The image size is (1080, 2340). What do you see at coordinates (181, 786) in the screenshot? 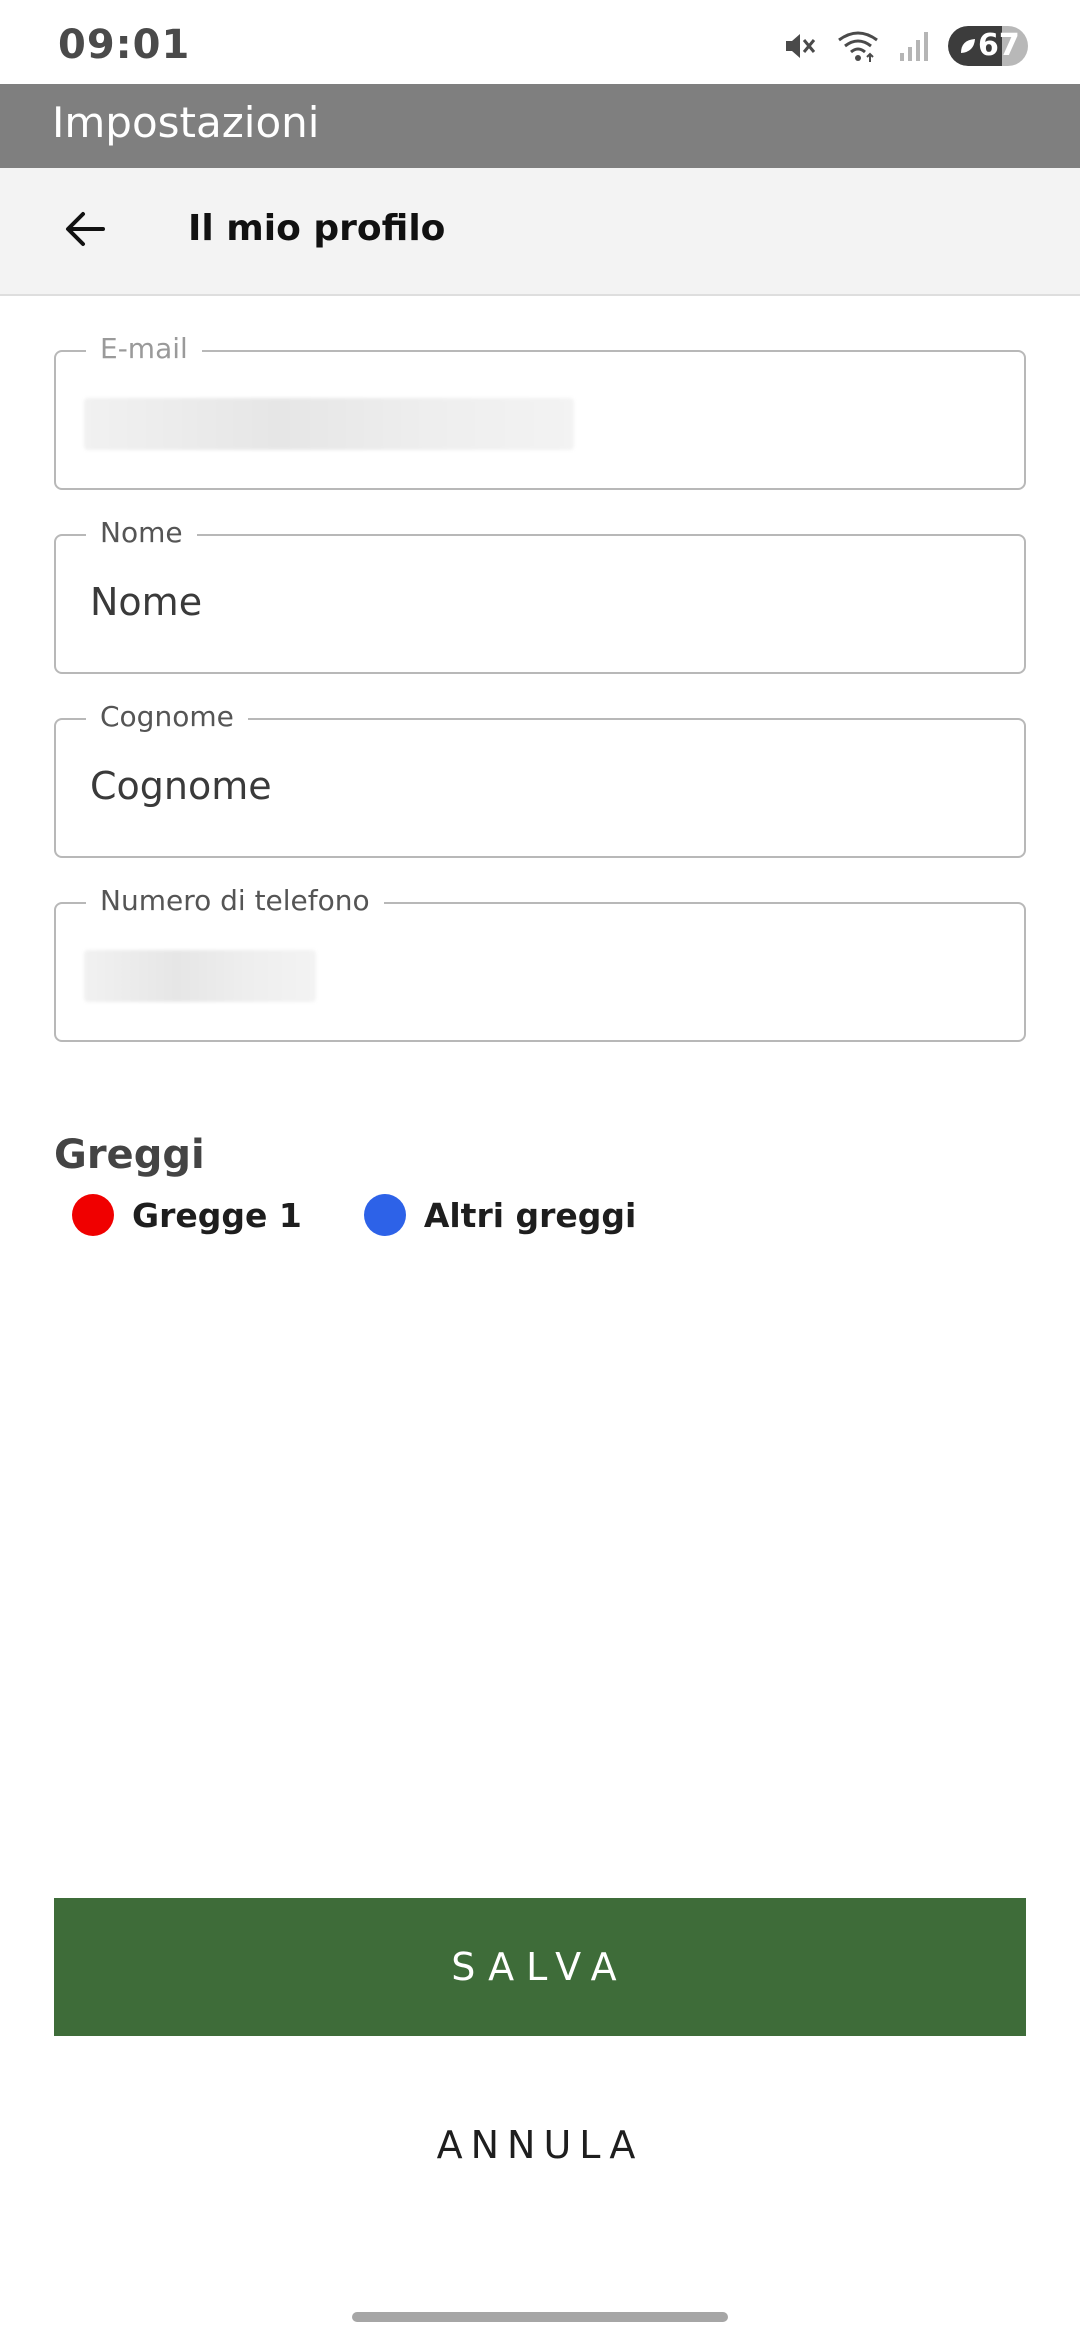
I see `cognome-value: Cognome` at bounding box center [181, 786].